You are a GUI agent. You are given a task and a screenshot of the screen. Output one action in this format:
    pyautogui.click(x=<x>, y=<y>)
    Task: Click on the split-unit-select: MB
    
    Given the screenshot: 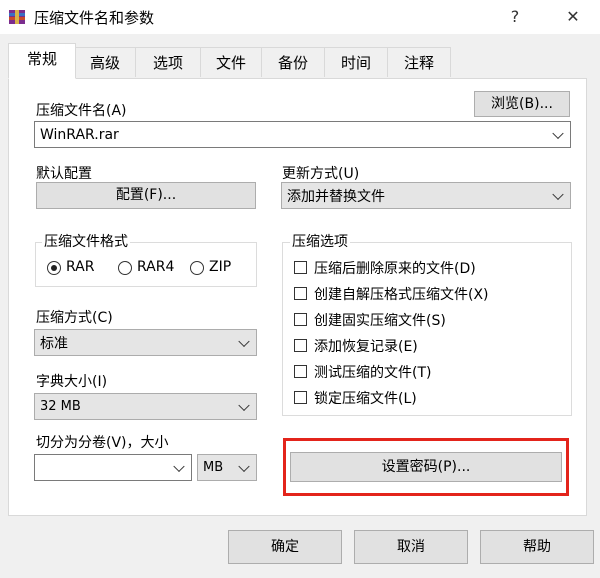 What is the action you would take?
    pyautogui.click(x=227, y=467)
    